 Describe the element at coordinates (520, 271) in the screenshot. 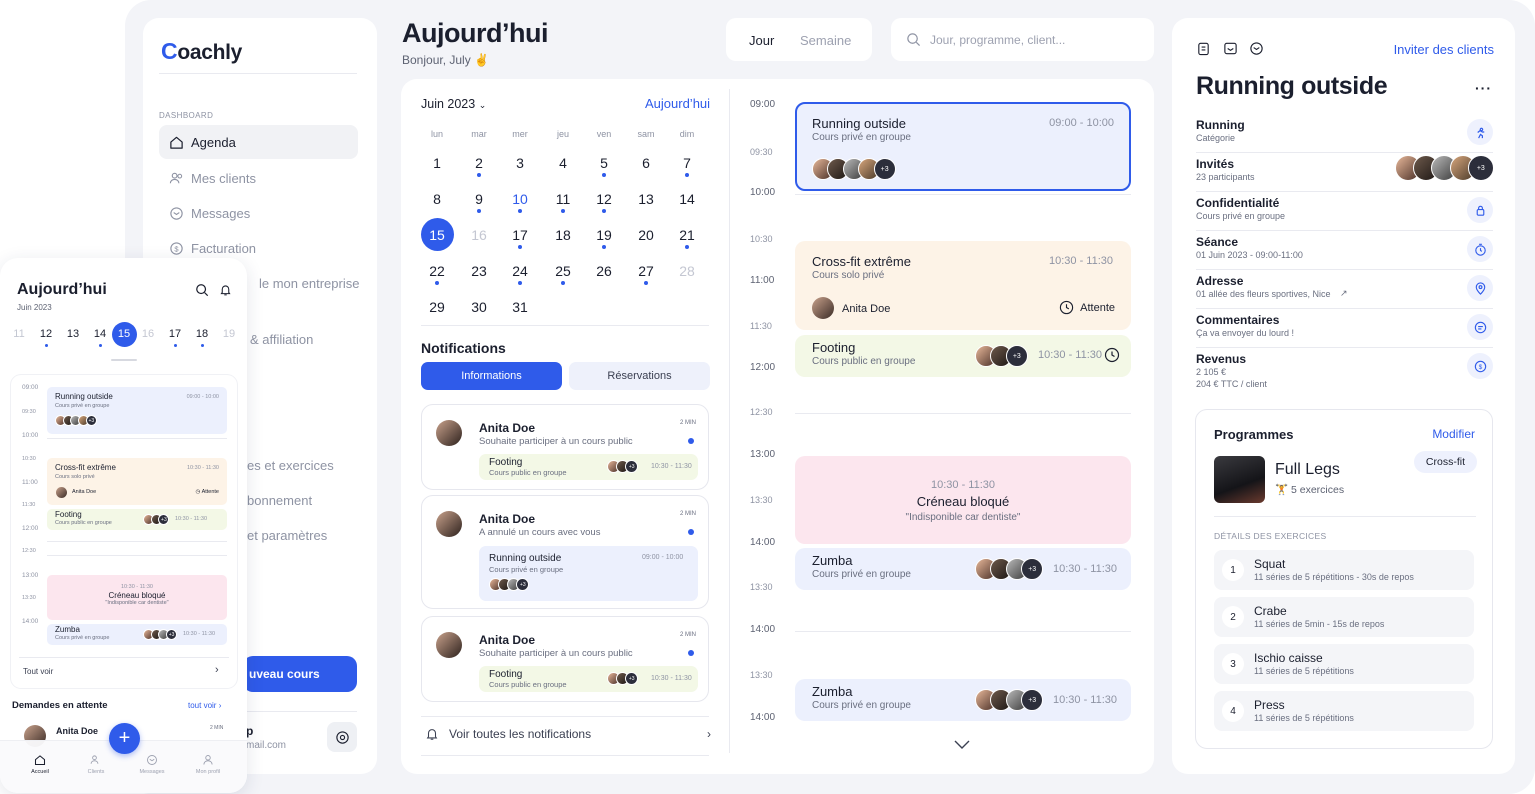

I see `calendar-day: 24` at that location.